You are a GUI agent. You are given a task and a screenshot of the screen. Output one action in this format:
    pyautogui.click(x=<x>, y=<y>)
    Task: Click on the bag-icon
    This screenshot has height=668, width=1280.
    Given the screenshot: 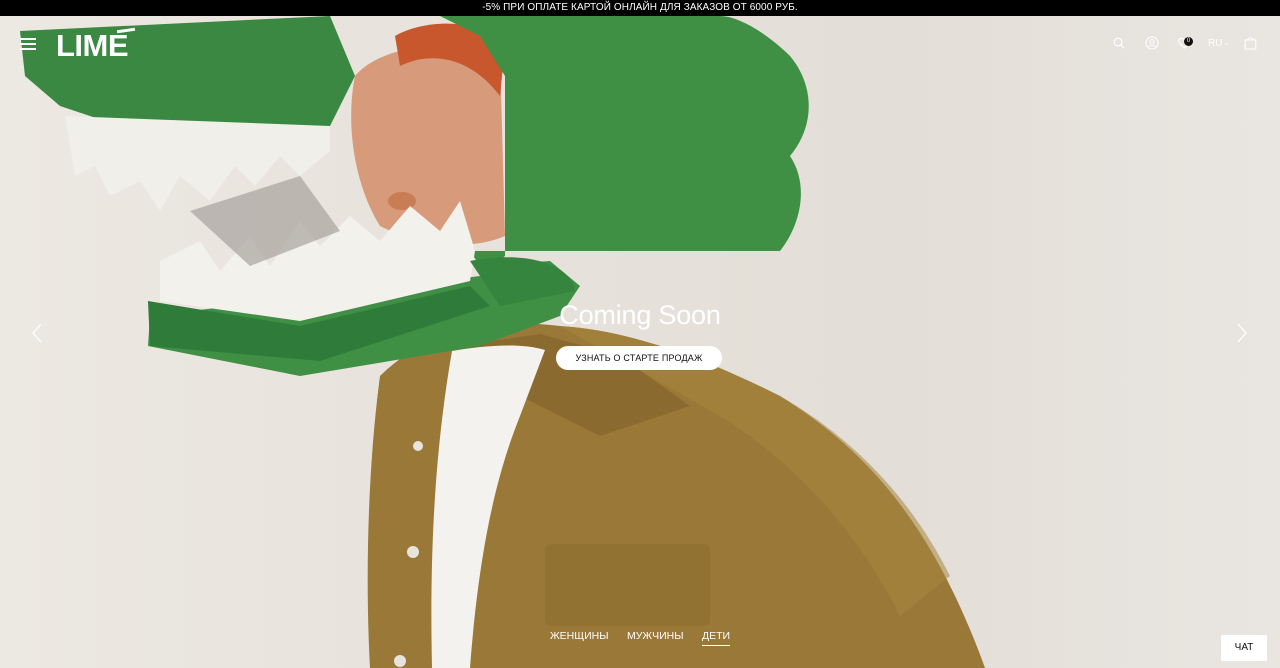 What is the action you would take?
    pyautogui.click(x=1251, y=43)
    